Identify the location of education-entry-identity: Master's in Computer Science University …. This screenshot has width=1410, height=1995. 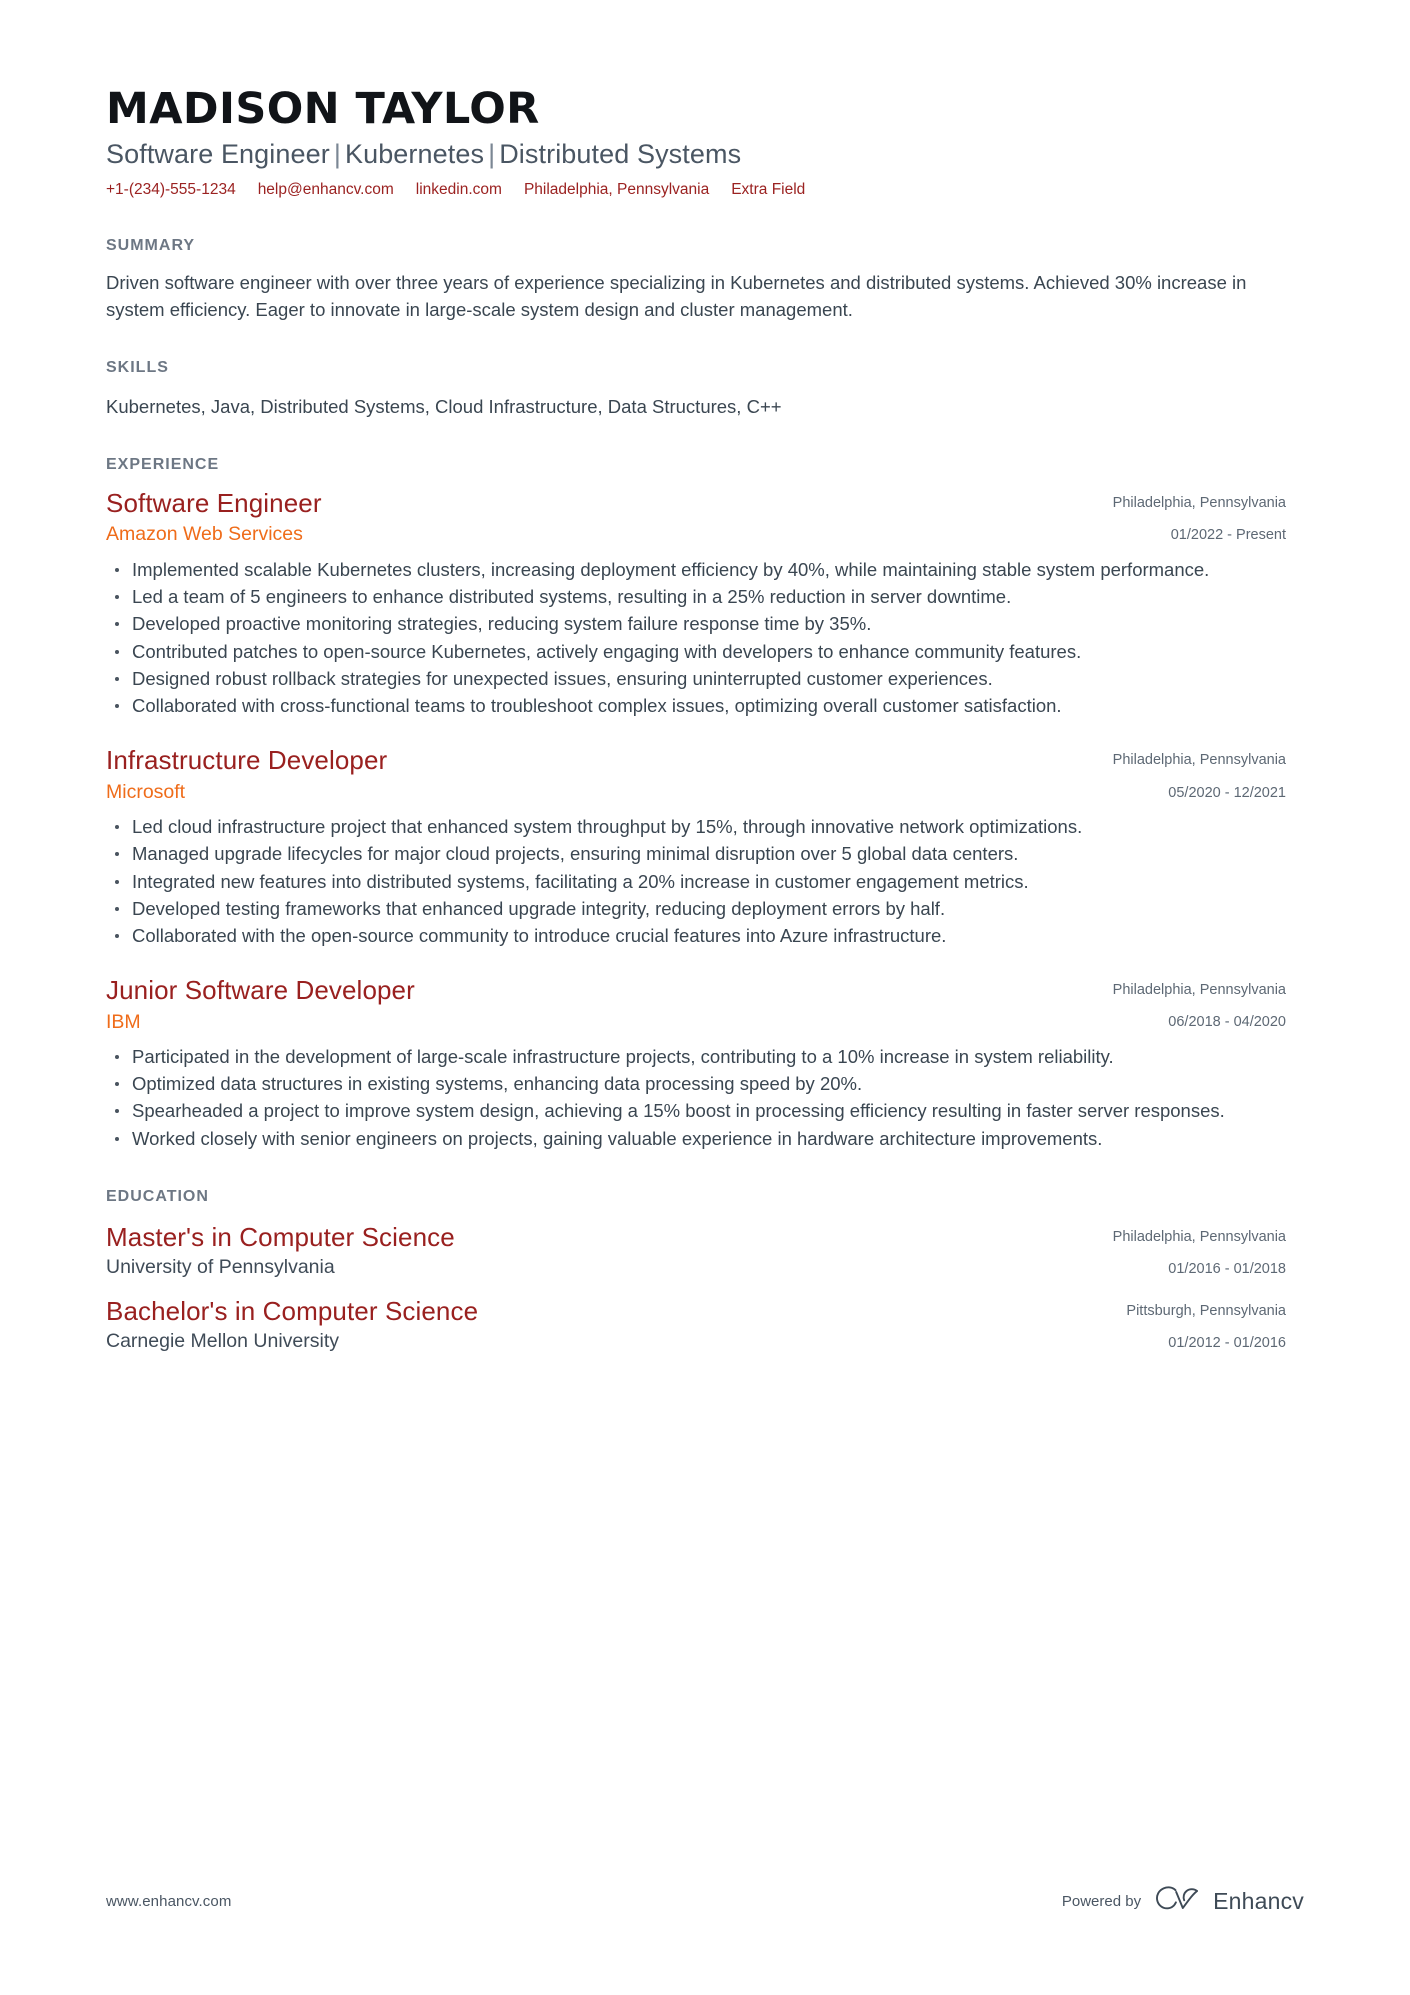
(581, 1251).